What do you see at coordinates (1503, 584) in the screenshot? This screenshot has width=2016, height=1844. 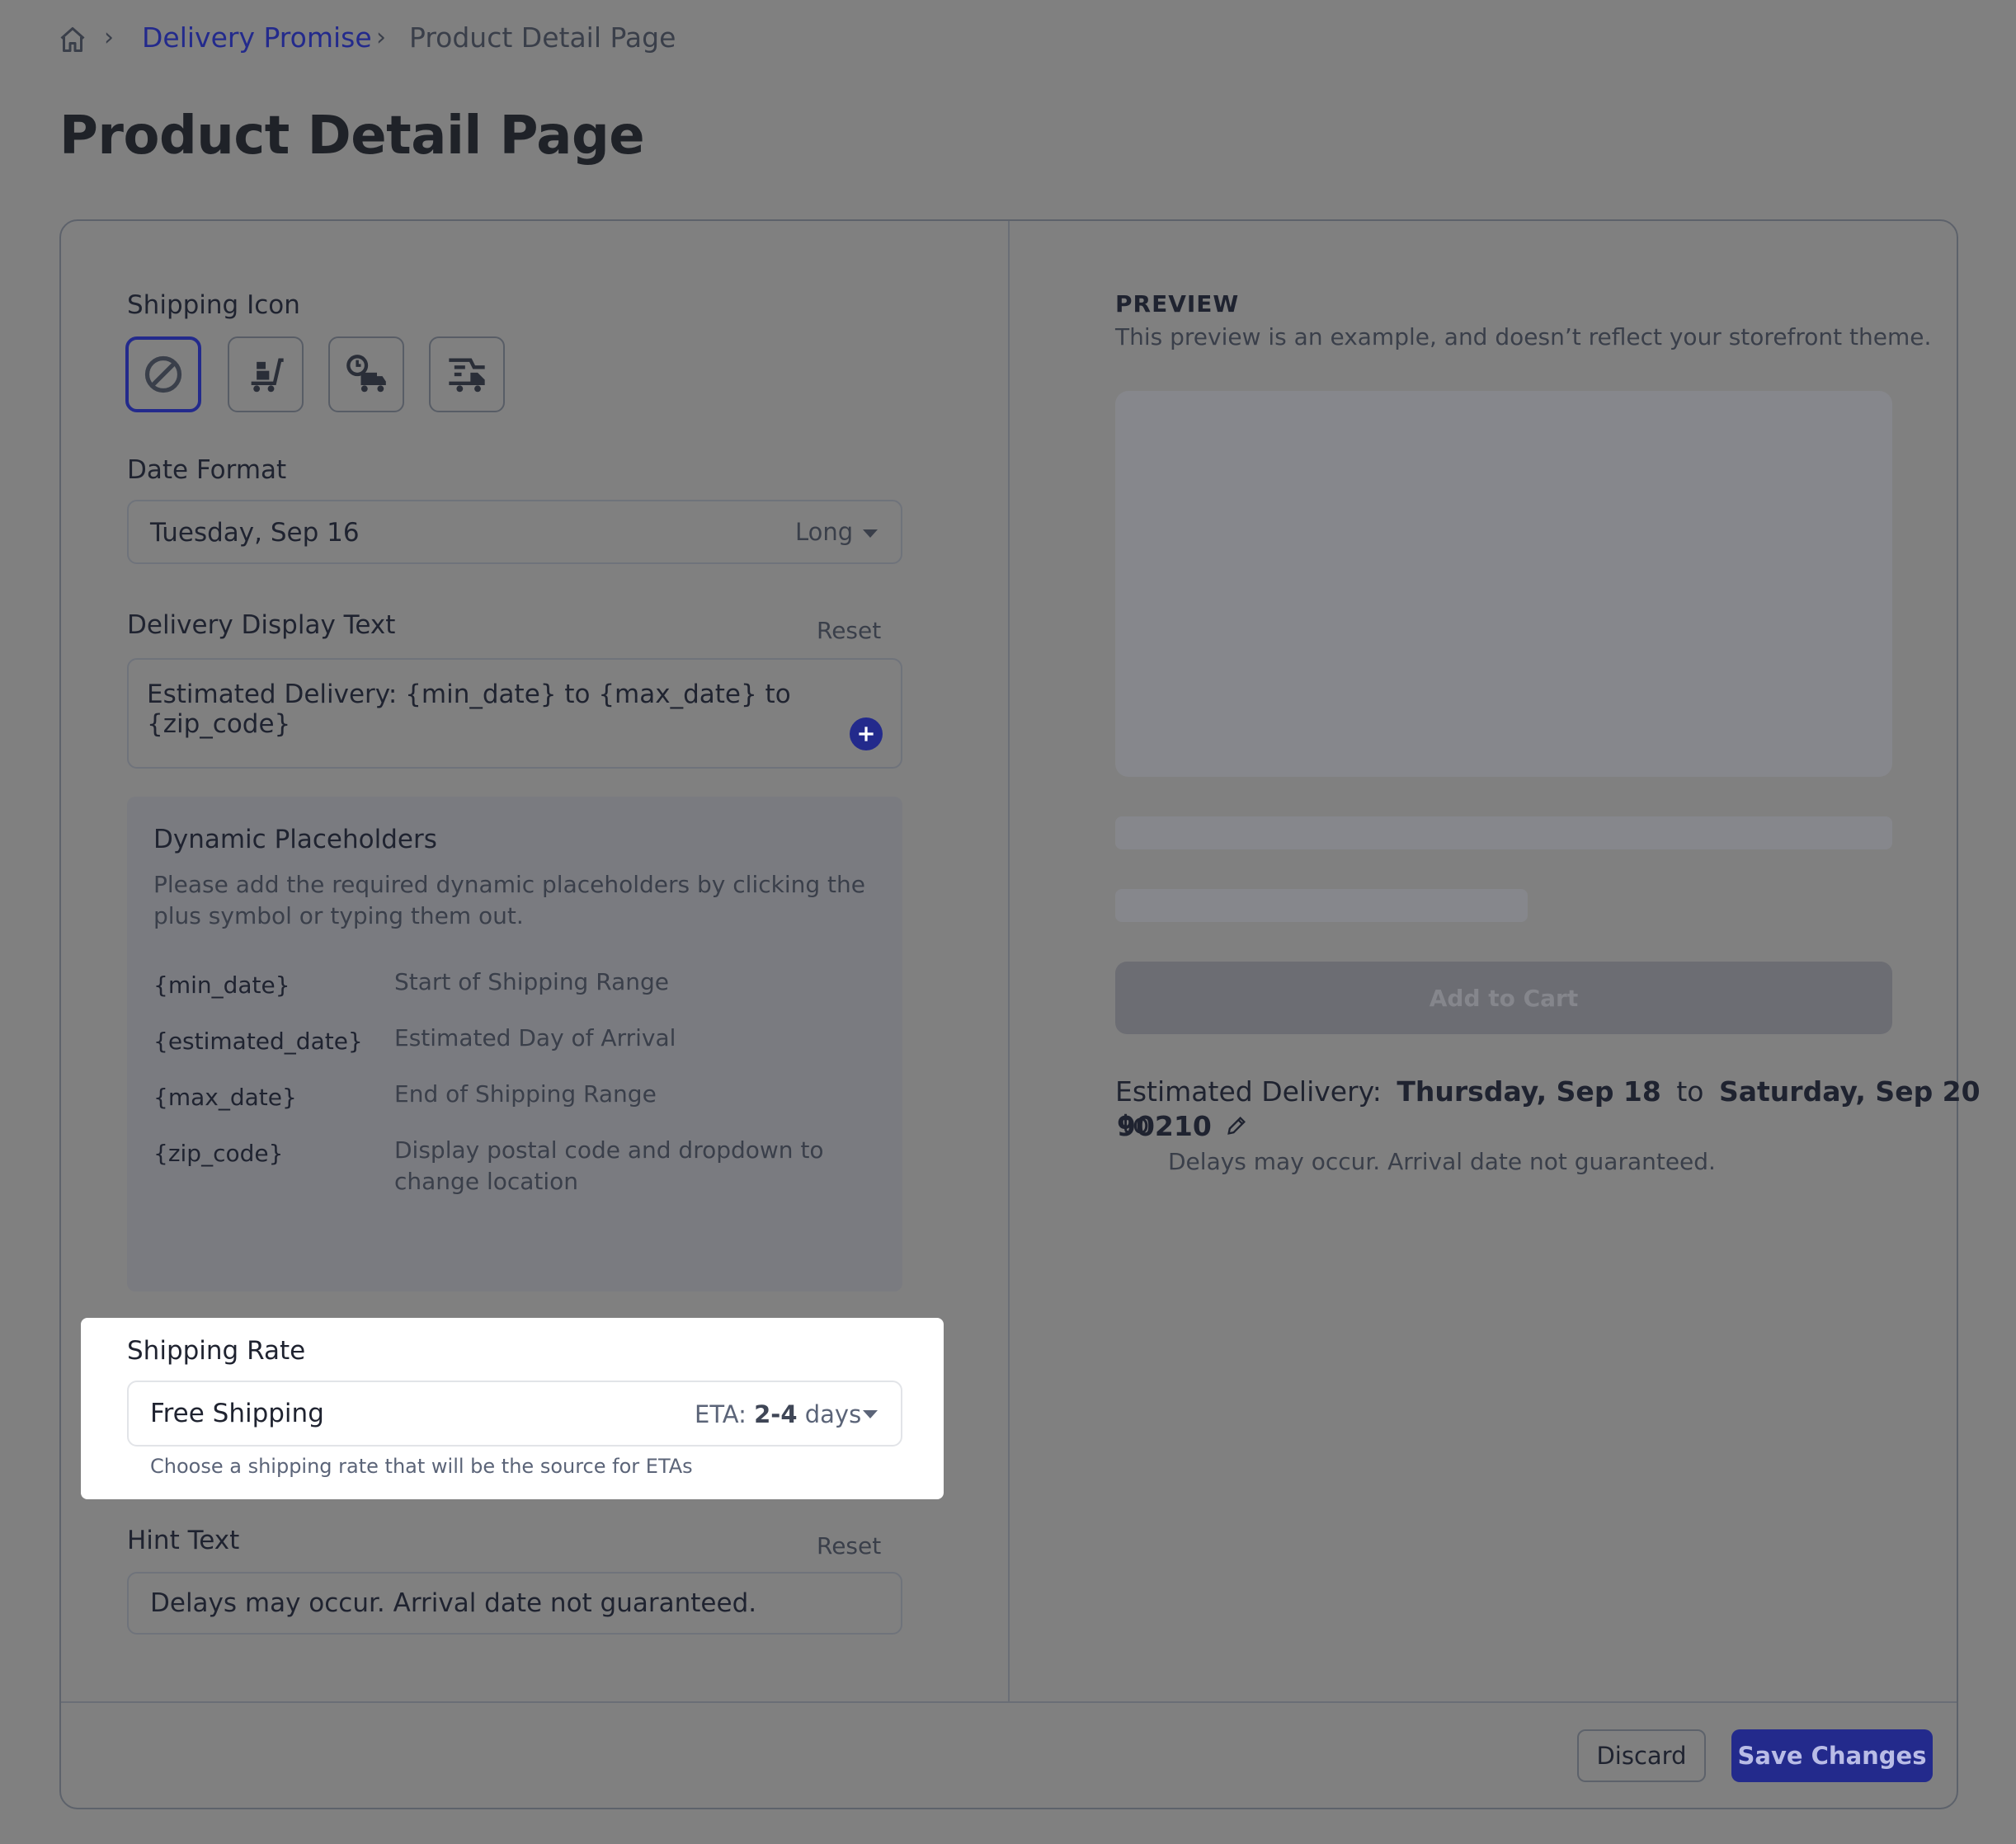 I see `product-image-placeholder` at bounding box center [1503, 584].